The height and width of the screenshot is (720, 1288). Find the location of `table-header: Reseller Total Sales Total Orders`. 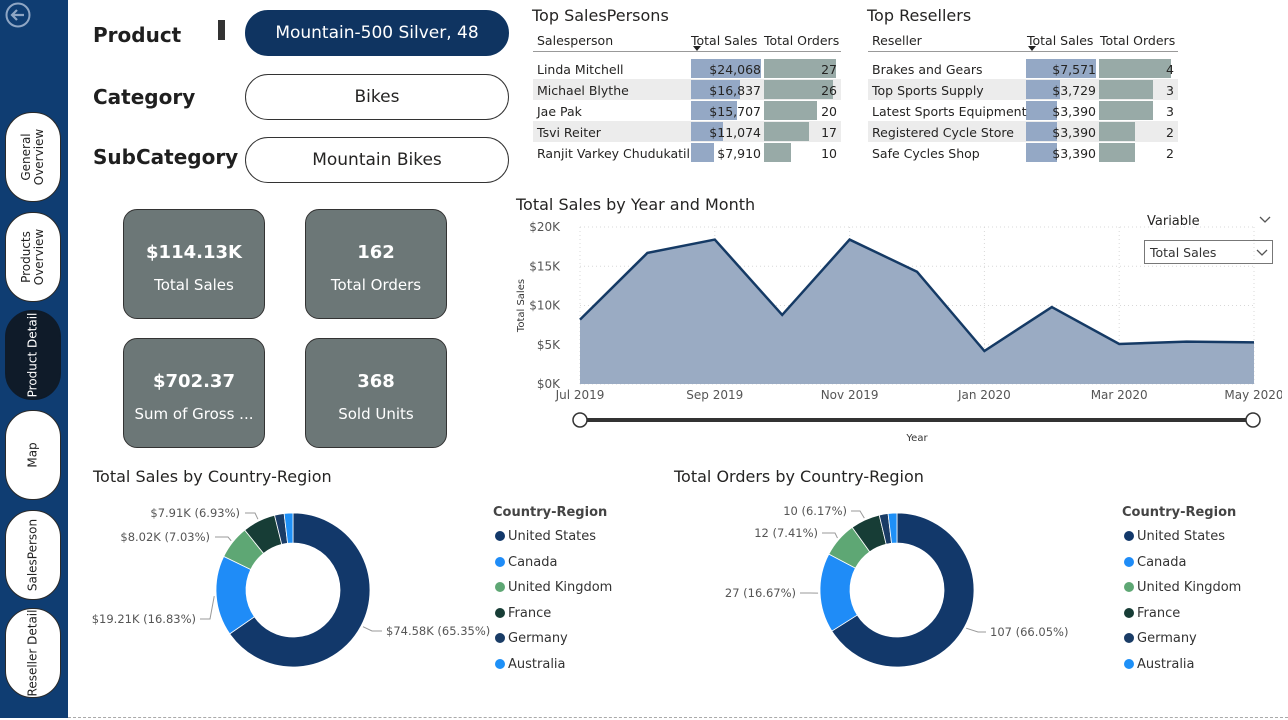

table-header: Reseller Total Sales Total Orders is located at coordinates (1023, 40).